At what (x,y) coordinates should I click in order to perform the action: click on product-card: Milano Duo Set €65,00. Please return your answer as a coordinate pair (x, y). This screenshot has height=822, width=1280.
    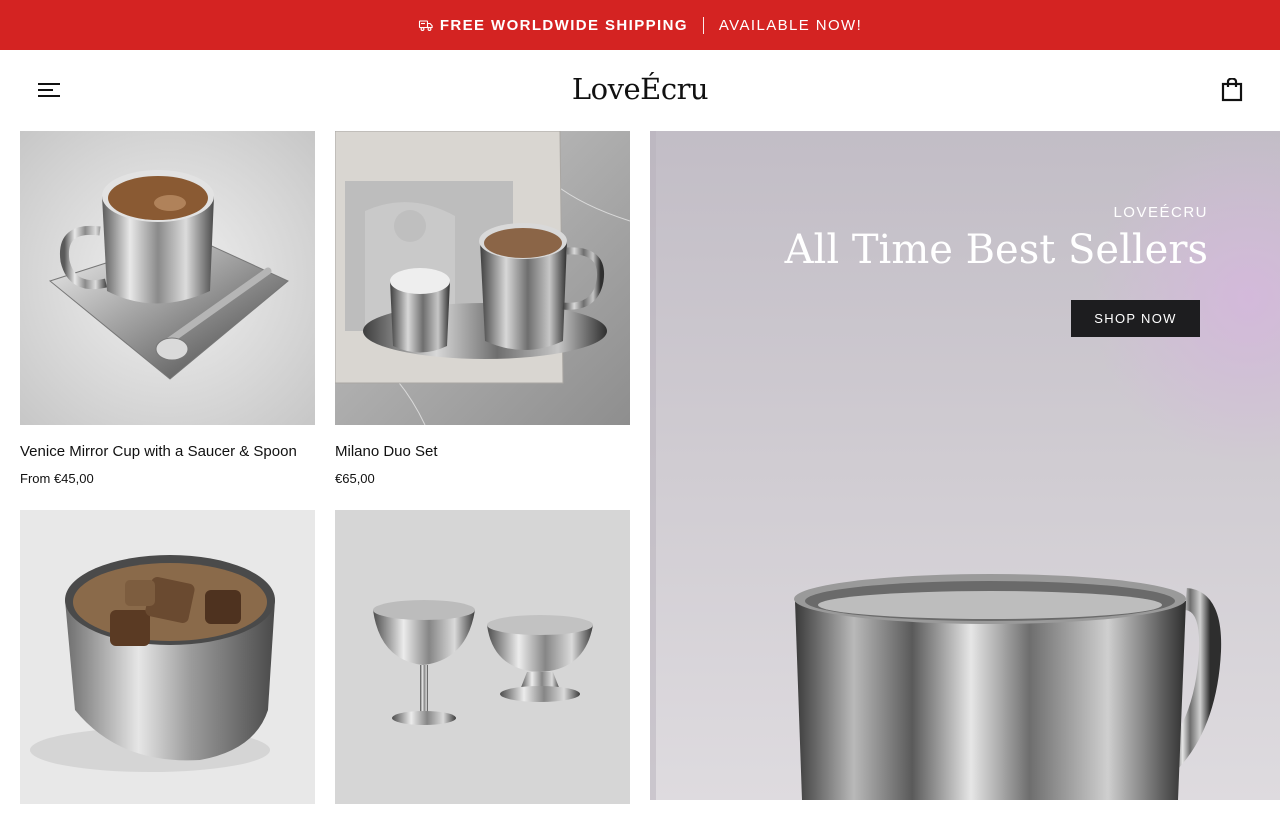
    Looking at the image, I should click on (482, 308).